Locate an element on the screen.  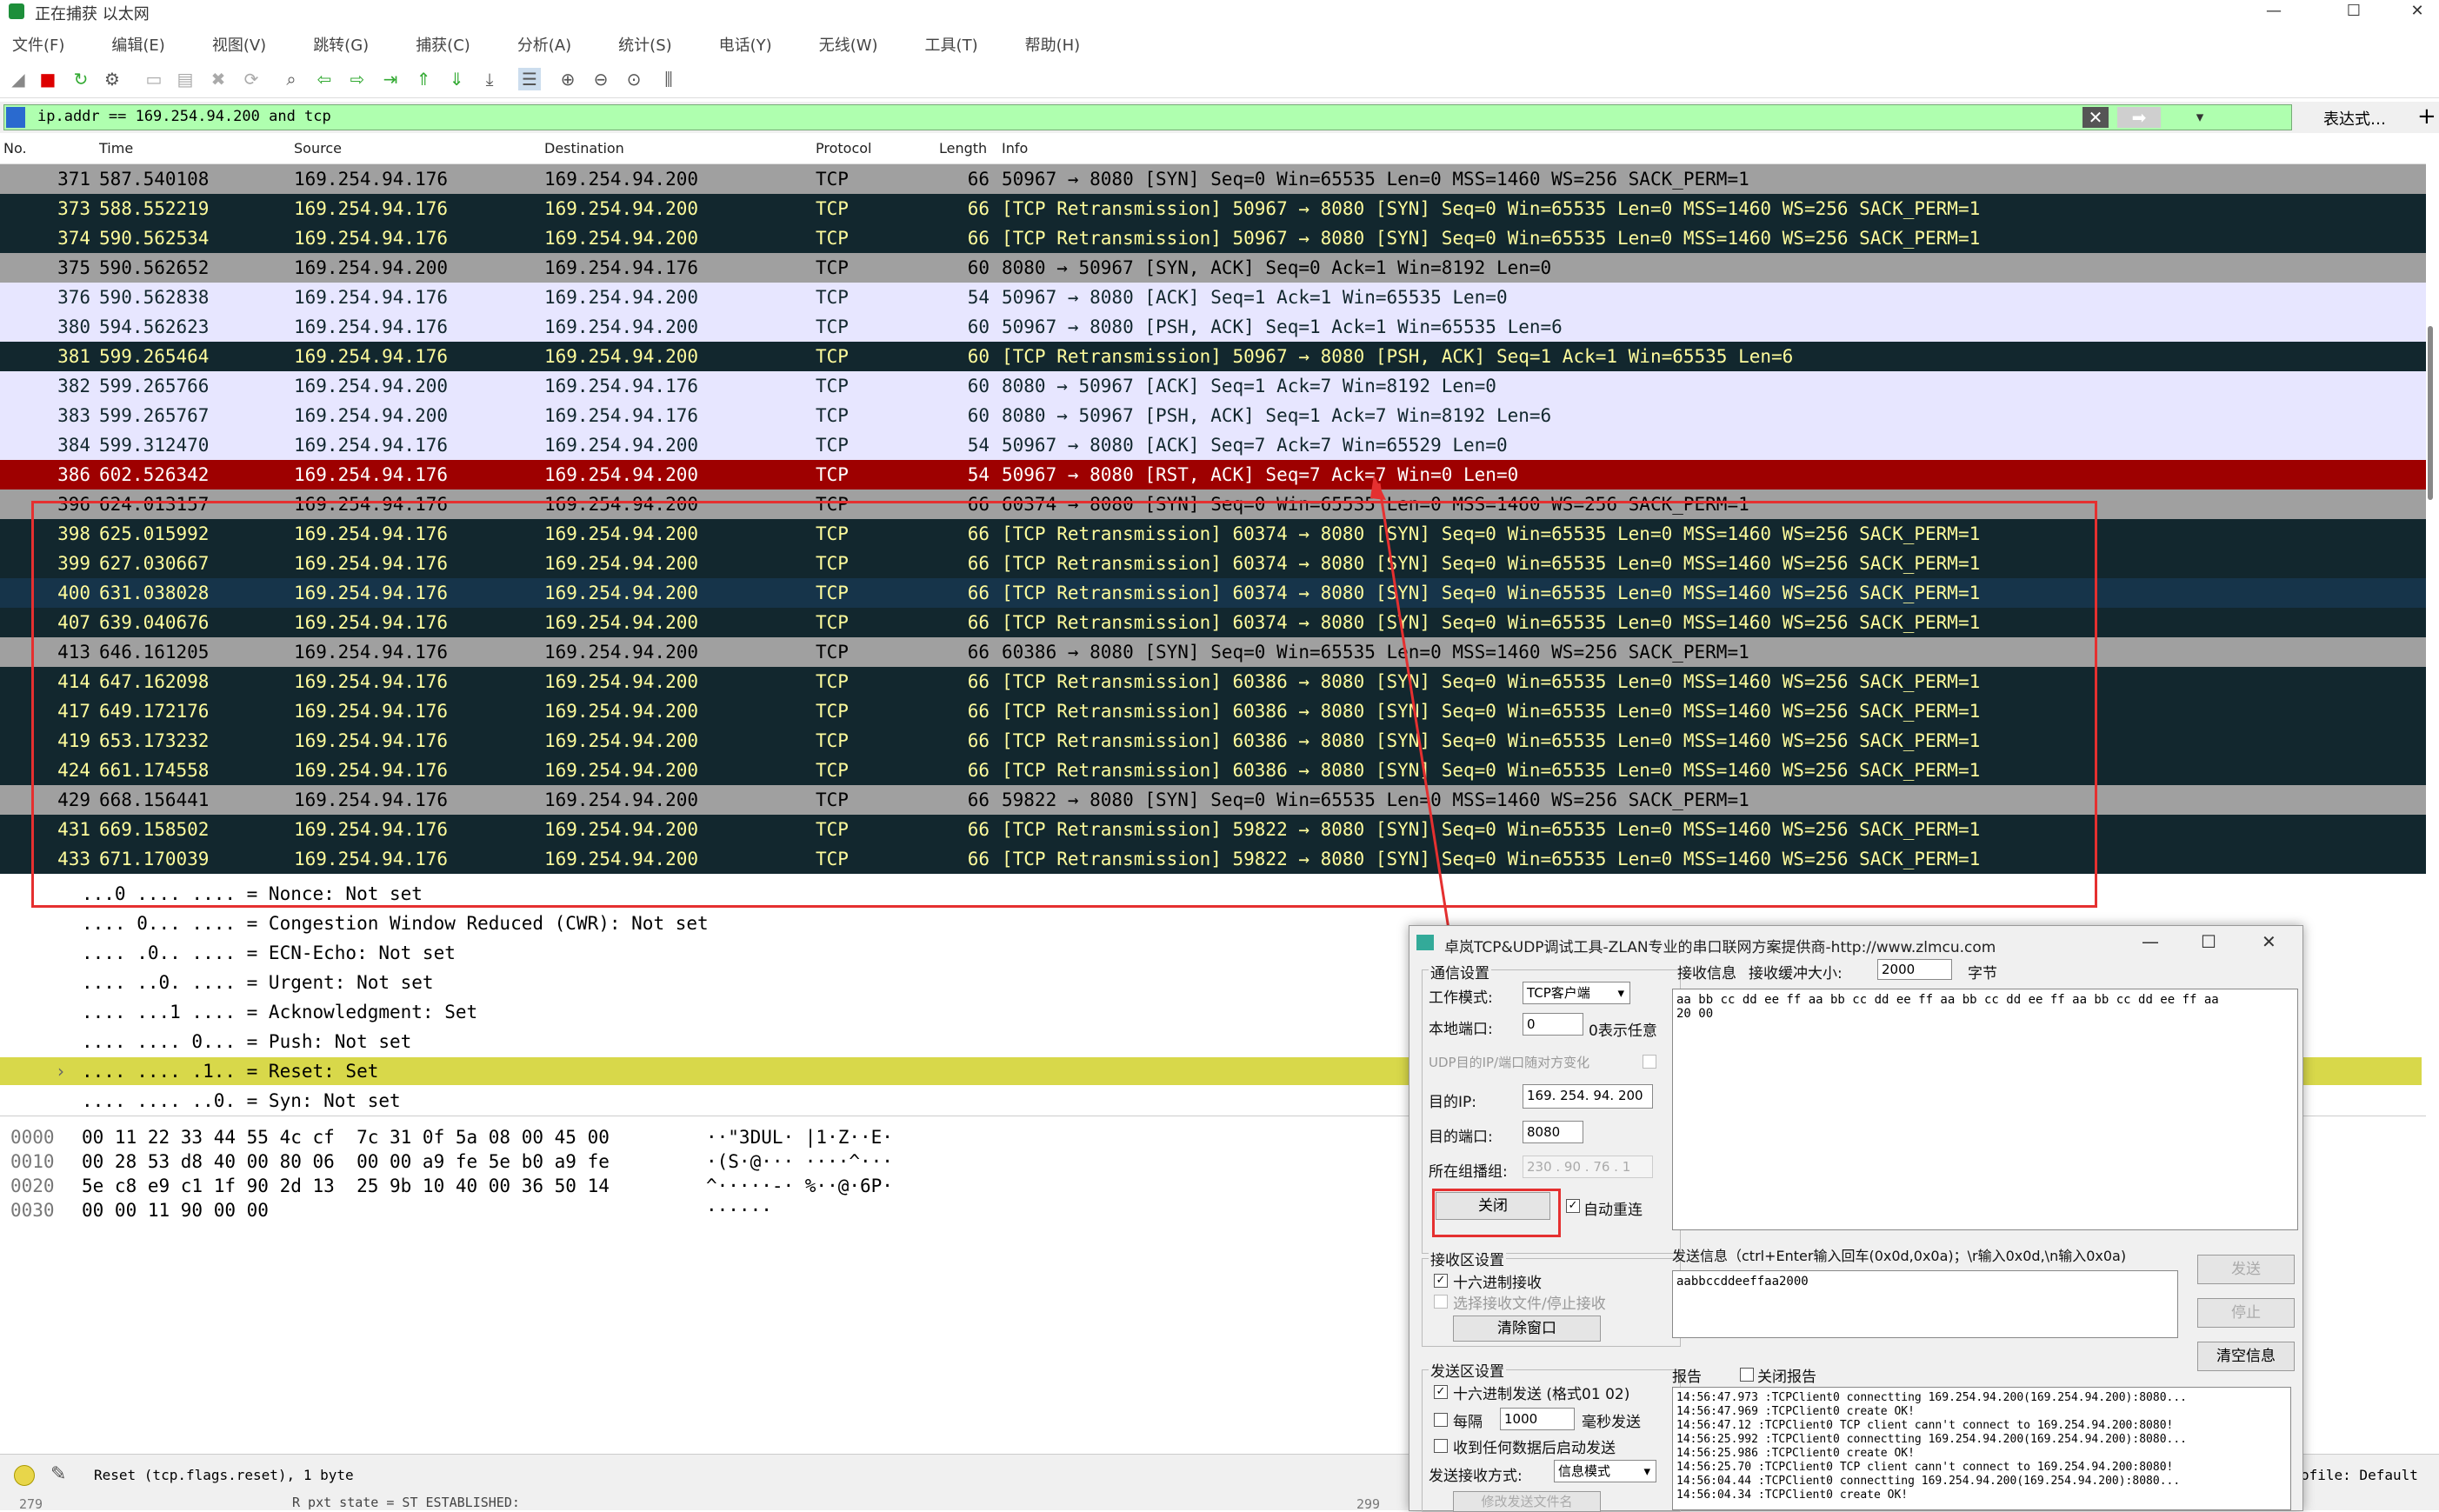
add-filter-button: + is located at coordinates (2426, 116).